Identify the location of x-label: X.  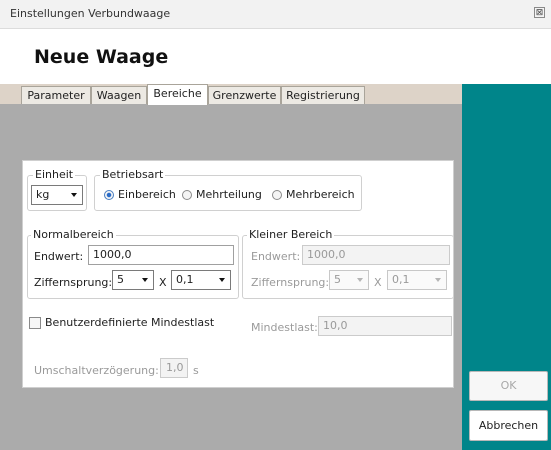
(163, 282).